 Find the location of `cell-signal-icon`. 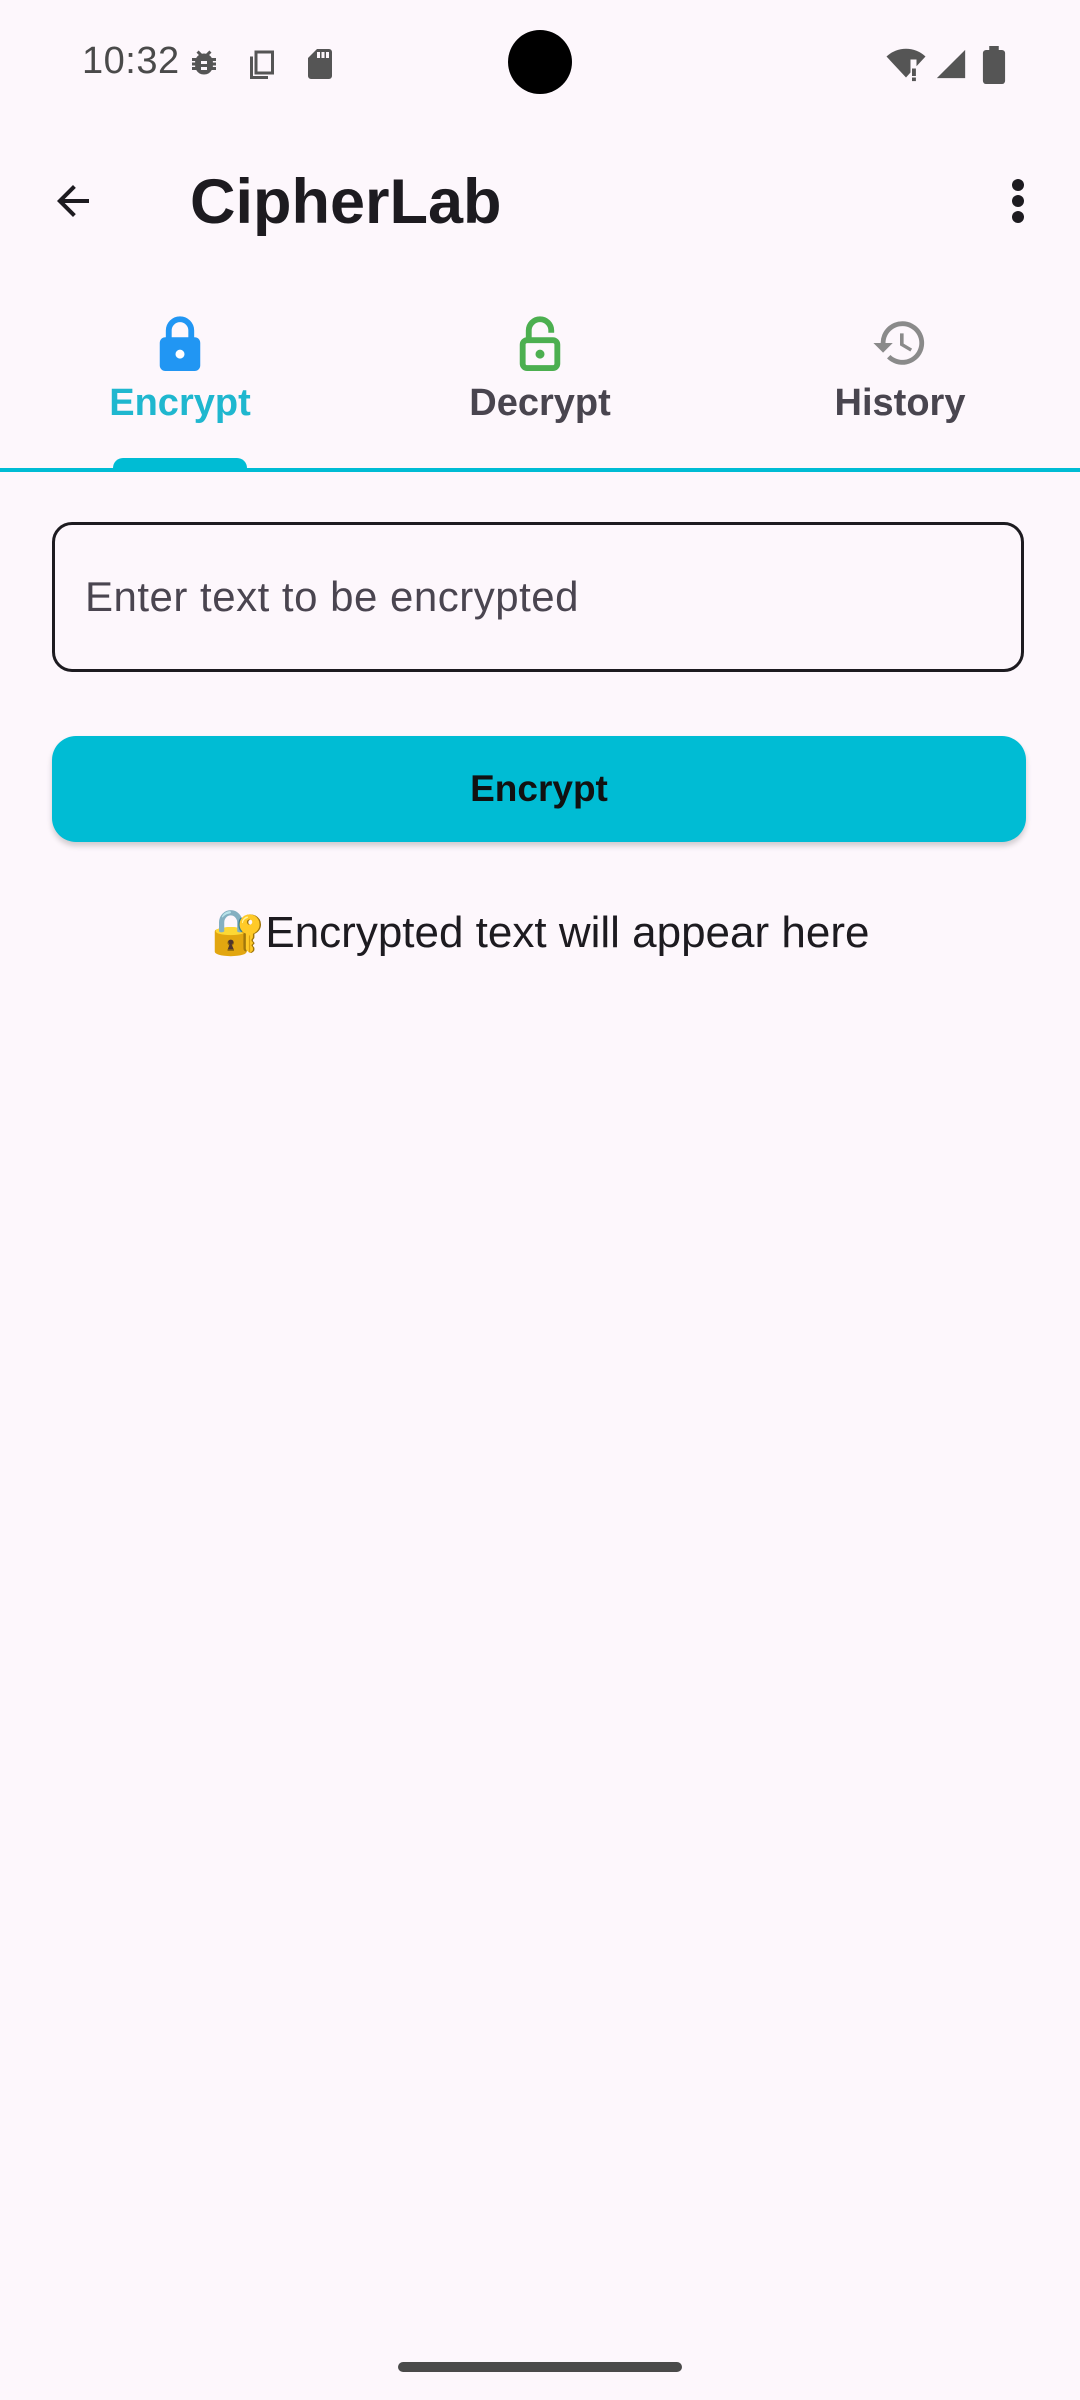

cell-signal-icon is located at coordinates (951, 66).